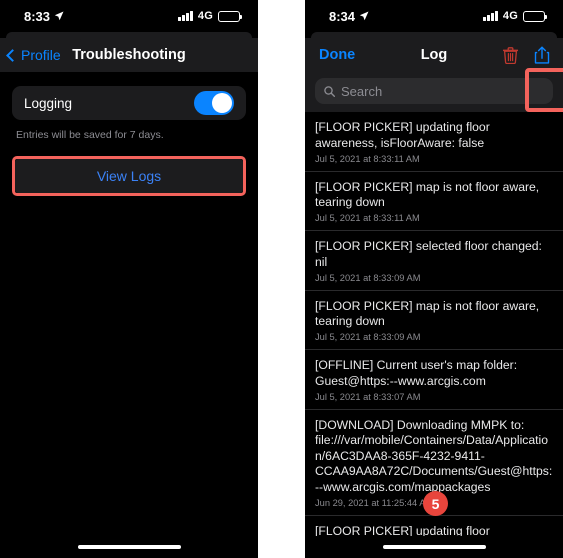 Image resolution: width=563 pixels, height=558 pixels. I want to click on status-bar-time: 8:34, so click(342, 16).